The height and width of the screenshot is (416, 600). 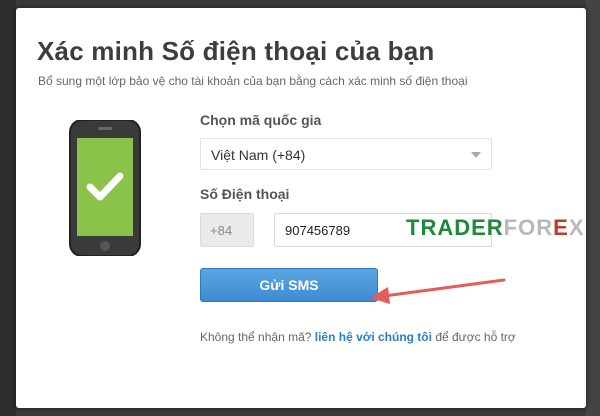 I want to click on phone-prefix-box: +84, so click(x=227, y=230).